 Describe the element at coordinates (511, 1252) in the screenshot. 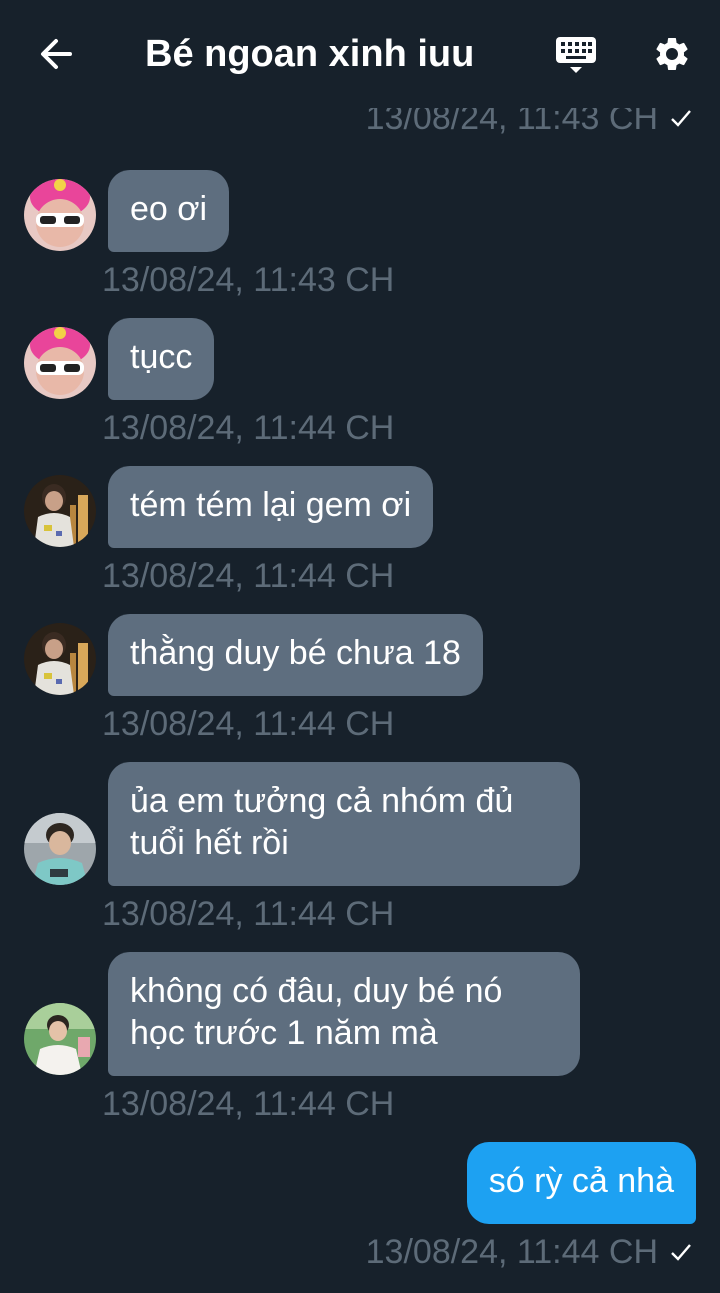

I see `timestamp-text: 13/08/24, 11:44 CH` at that location.